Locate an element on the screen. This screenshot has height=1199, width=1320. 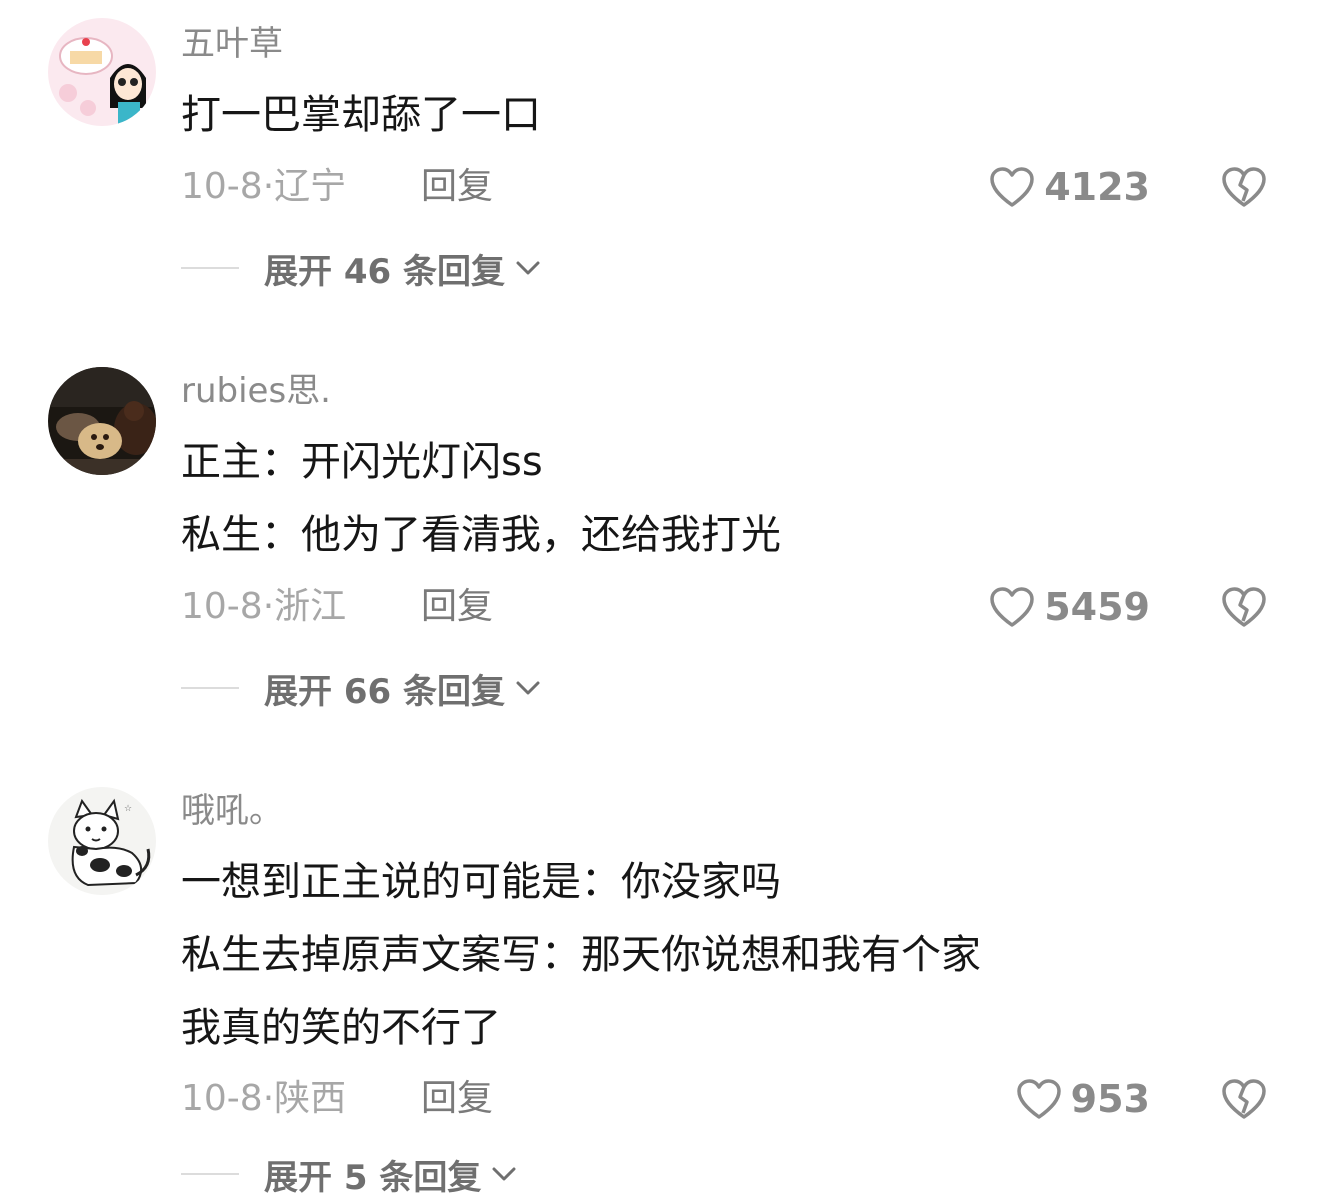
comment-text: 私生：他为了看清我，还给我打光 is located at coordinates (481, 535).